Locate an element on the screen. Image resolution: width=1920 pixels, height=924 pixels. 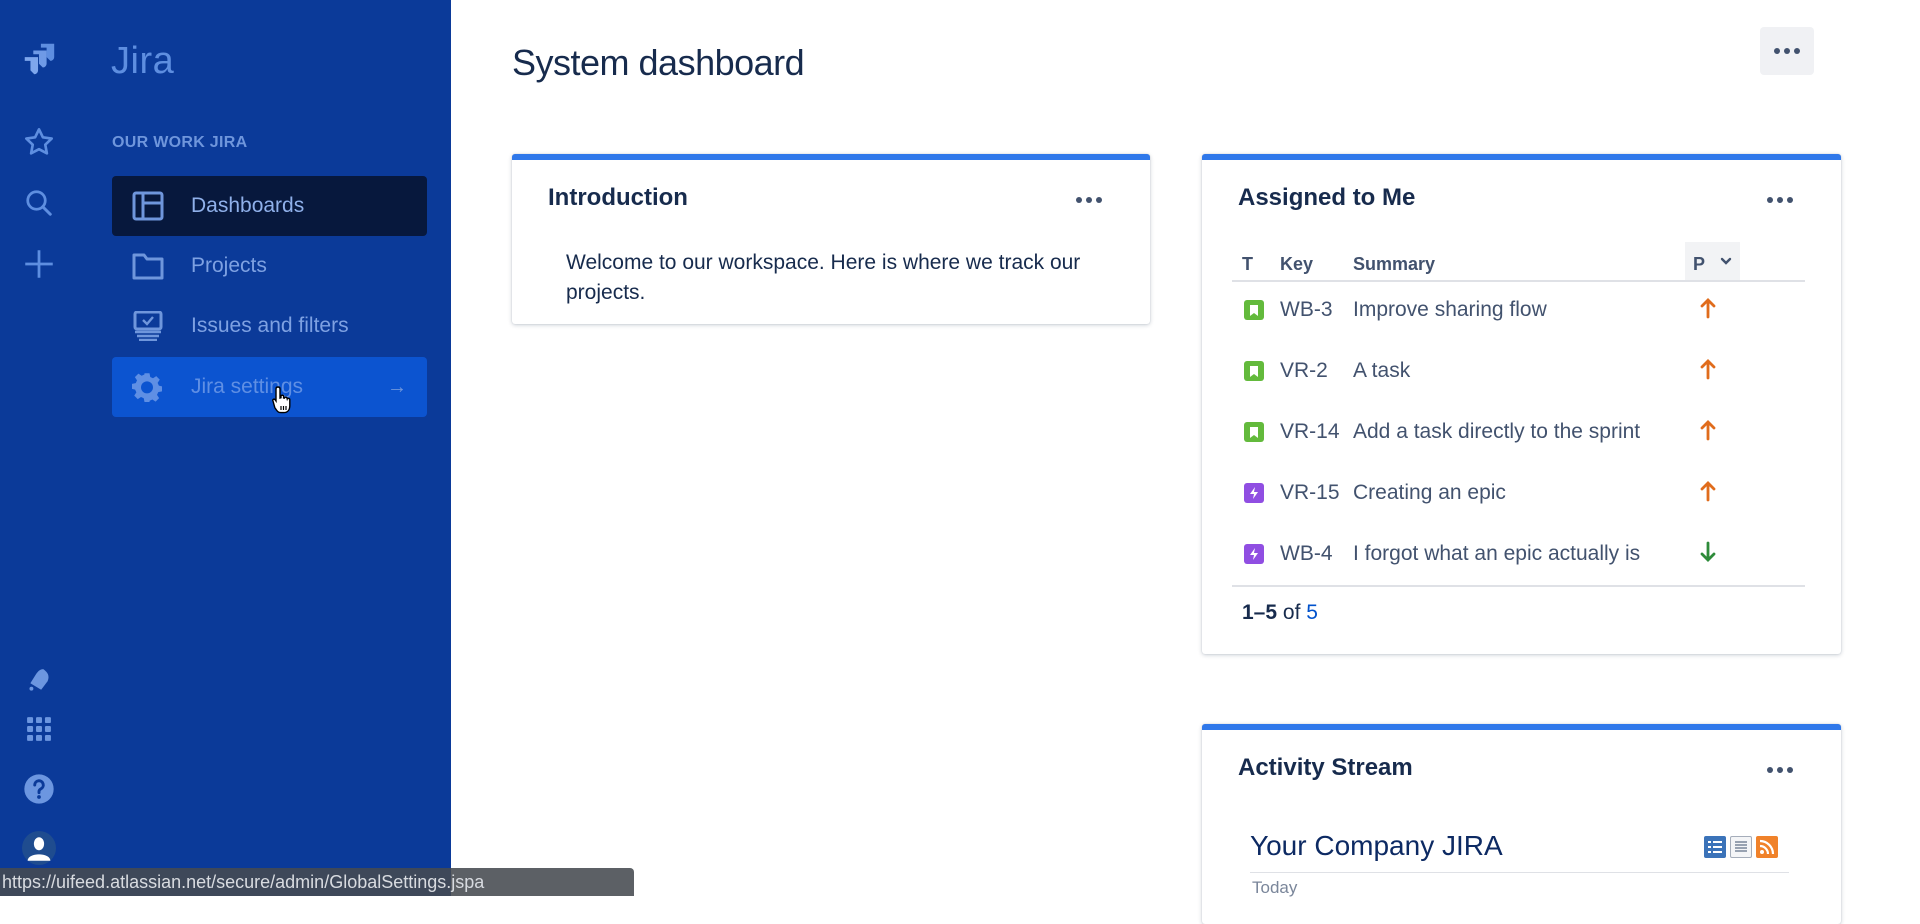
pagination-summary: 1–5 of 5 is located at coordinates (1280, 613).